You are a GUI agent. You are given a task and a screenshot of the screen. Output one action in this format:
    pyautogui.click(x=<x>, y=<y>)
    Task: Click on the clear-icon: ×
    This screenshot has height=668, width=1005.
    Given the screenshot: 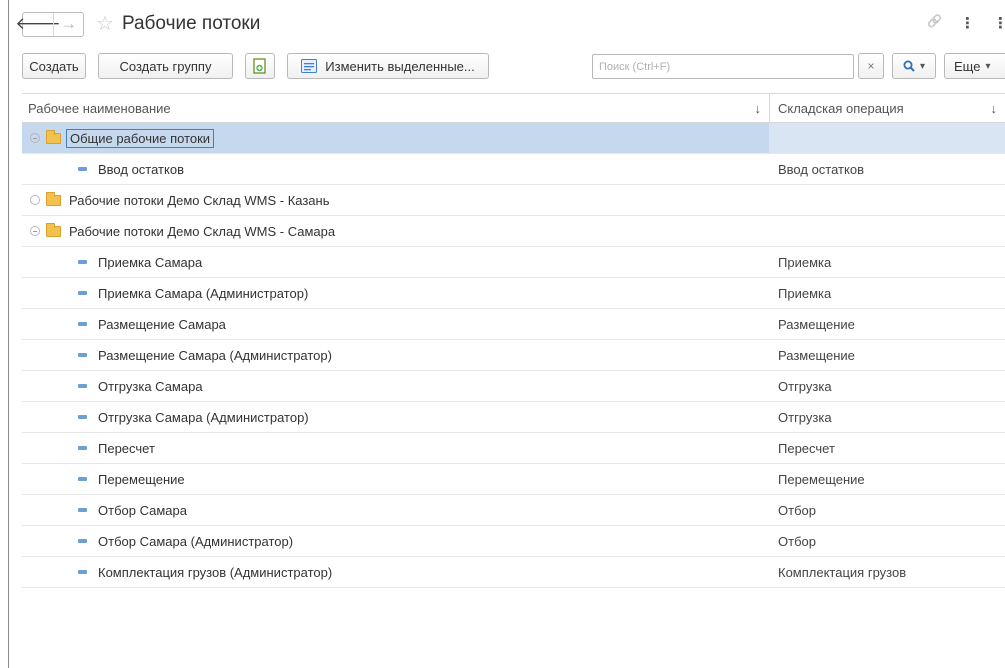 What is the action you would take?
    pyautogui.click(x=871, y=66)
    